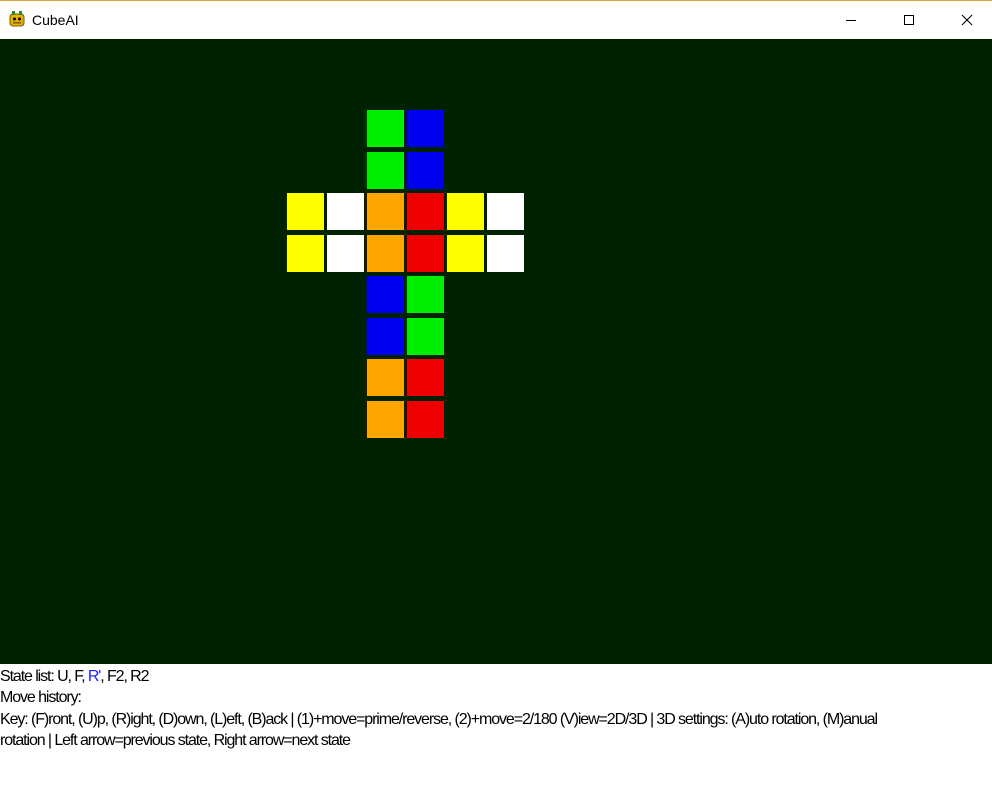  I want to click on state-list: State list: U, F, R', F2, R2, so click(75, 676).